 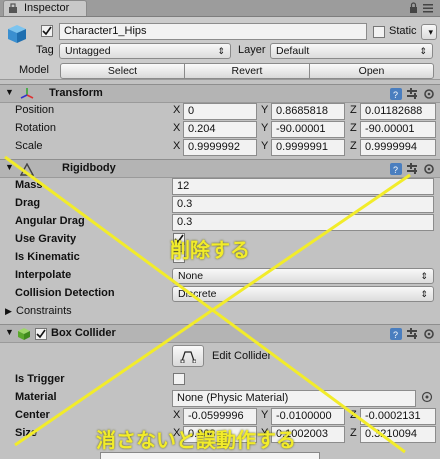 I want to click on window-controls, so click(x=422, y=9).